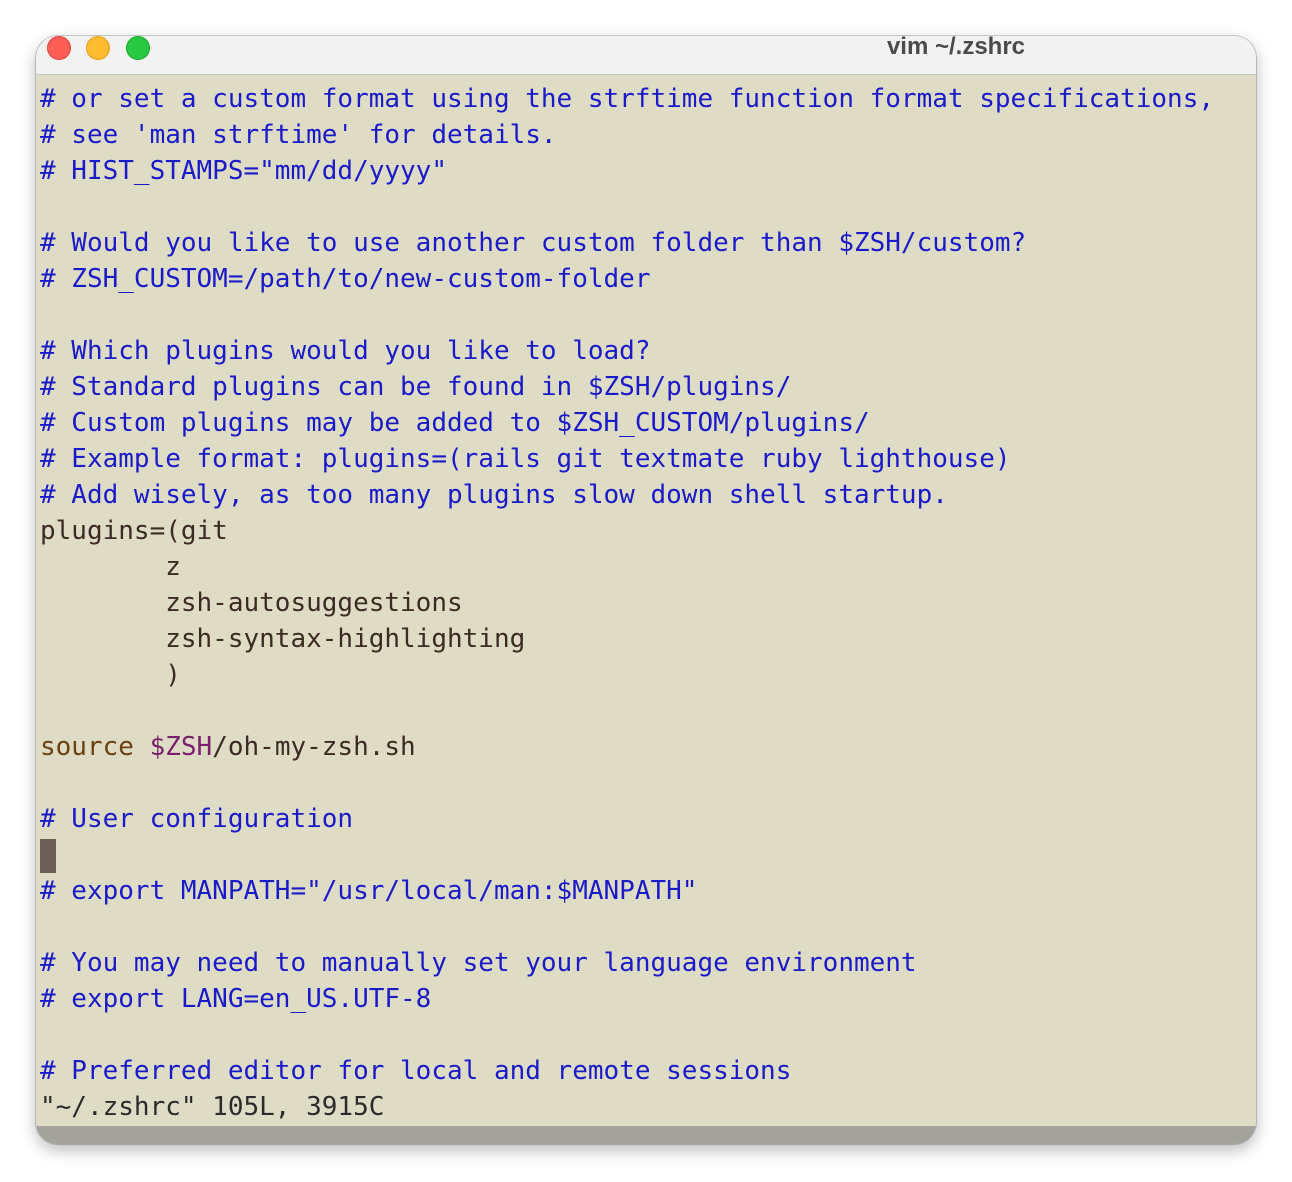 Image resolution: width=1292 pixels, height=1182 pixels. Describe the element at coordinates (181, 747) in the screenshot. I see `zsh-variable: $ZSH` at that location.